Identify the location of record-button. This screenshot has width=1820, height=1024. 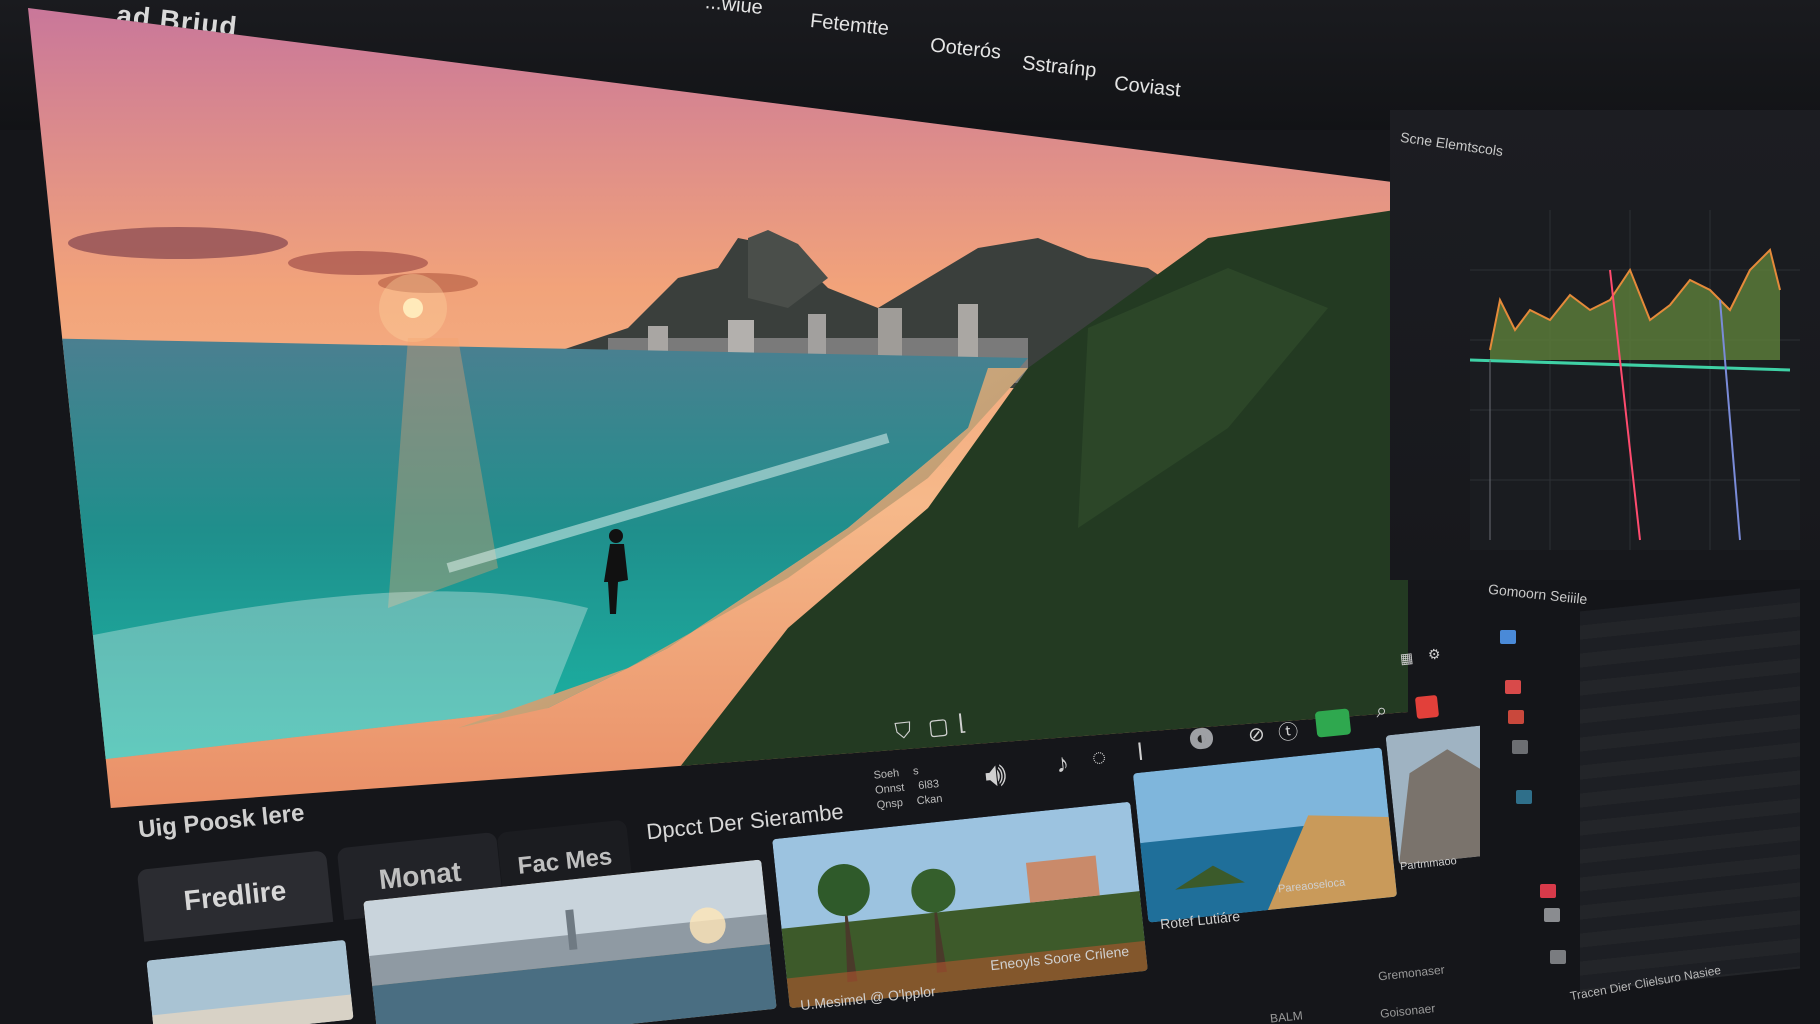
(1427, 707).